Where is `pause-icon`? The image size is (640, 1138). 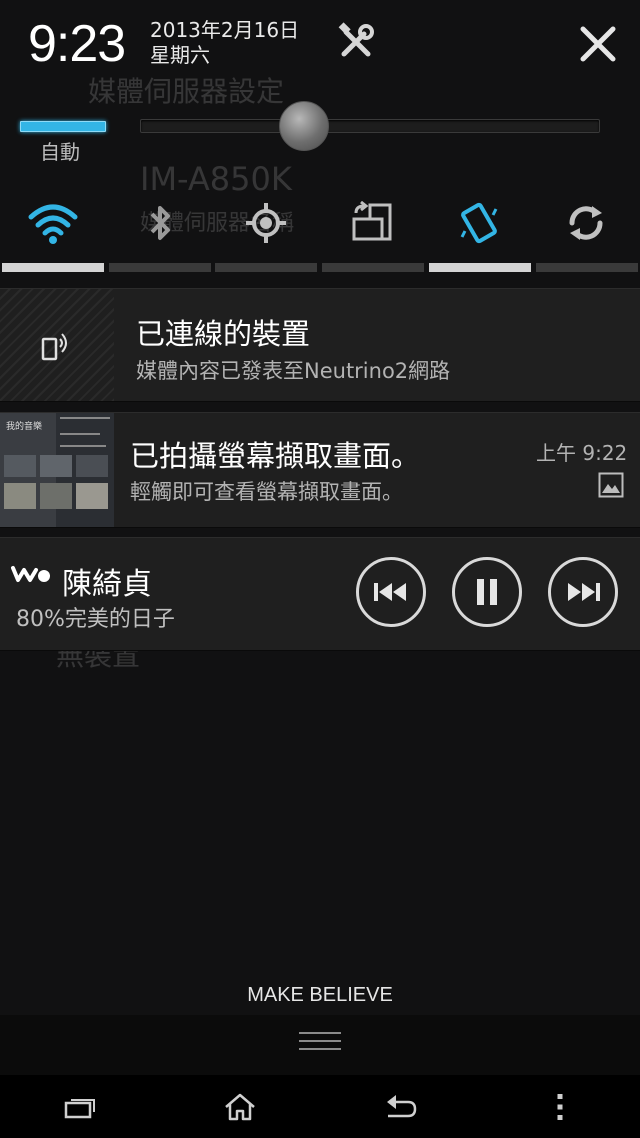 pause-icon is located at coordinates (487, 592).